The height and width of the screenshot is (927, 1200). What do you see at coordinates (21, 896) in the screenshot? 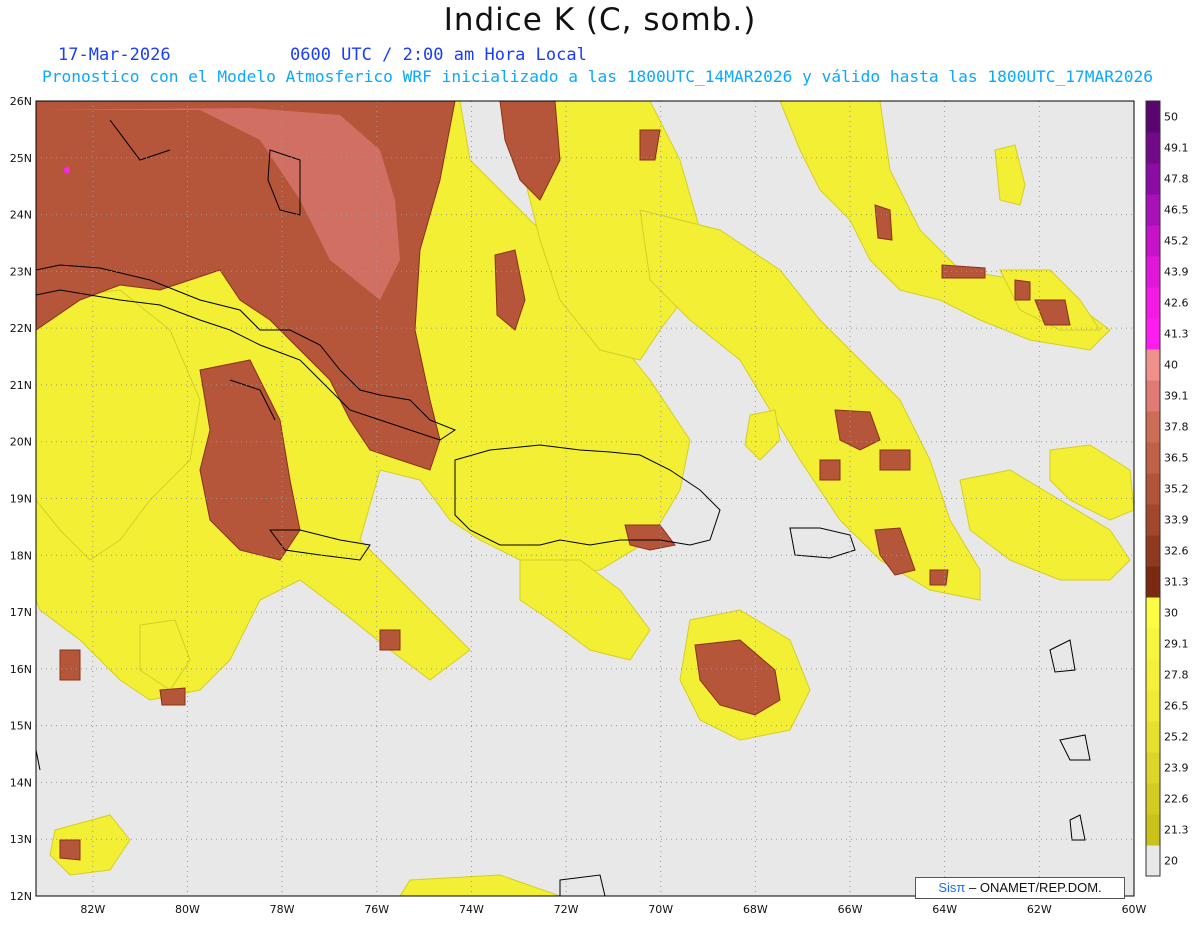
I see `lat-label: 12N` at bounding box center [21, 896].